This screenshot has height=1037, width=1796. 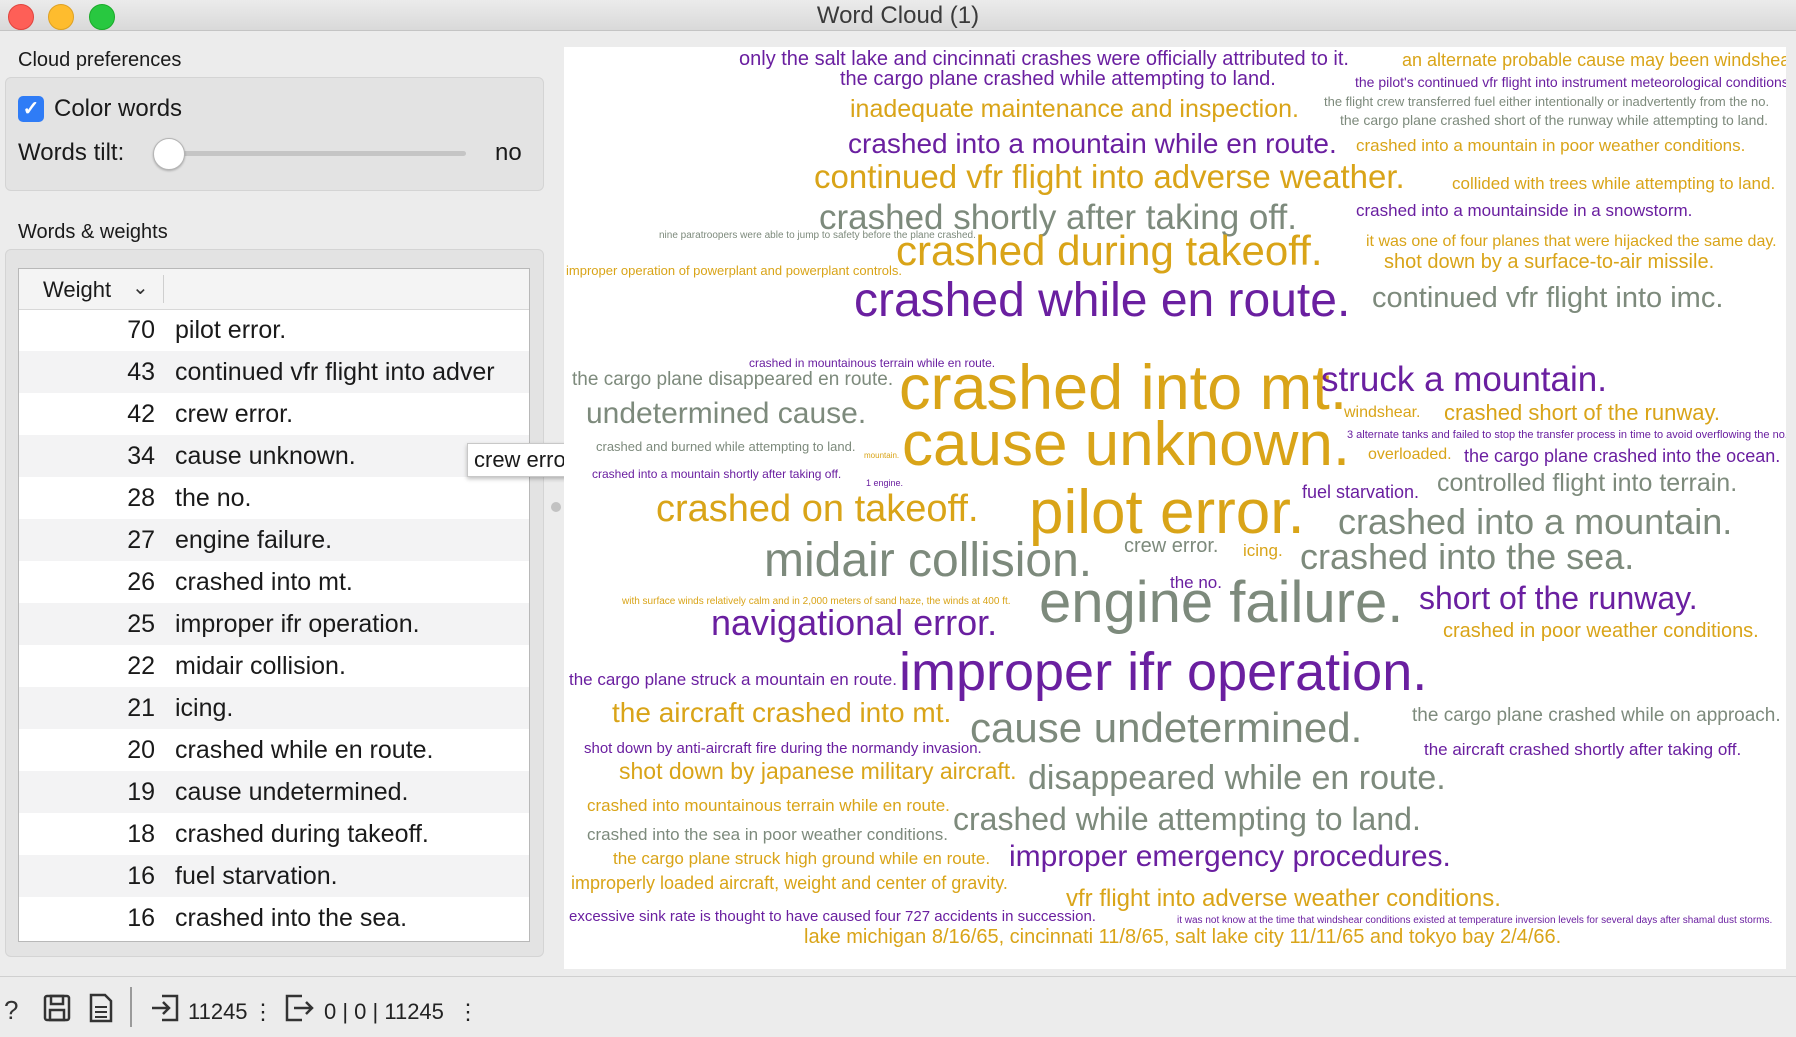 What do you see at coordinates (1464, 379) in the screenshot?
I see `cloud-word: struck a mountain.` at bounding box center [1464, 379].